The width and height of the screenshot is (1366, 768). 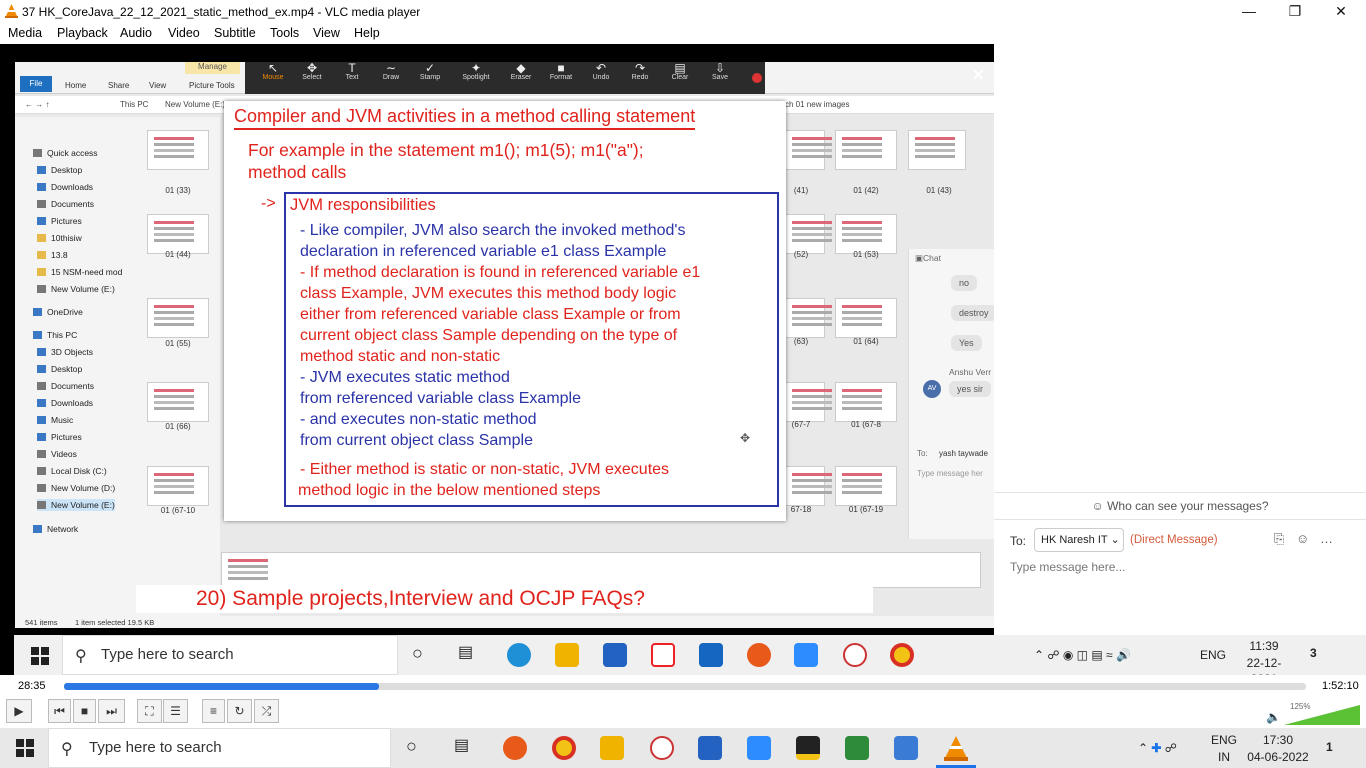 I want to click on stop-button: ■, so click(x=84, y=711).